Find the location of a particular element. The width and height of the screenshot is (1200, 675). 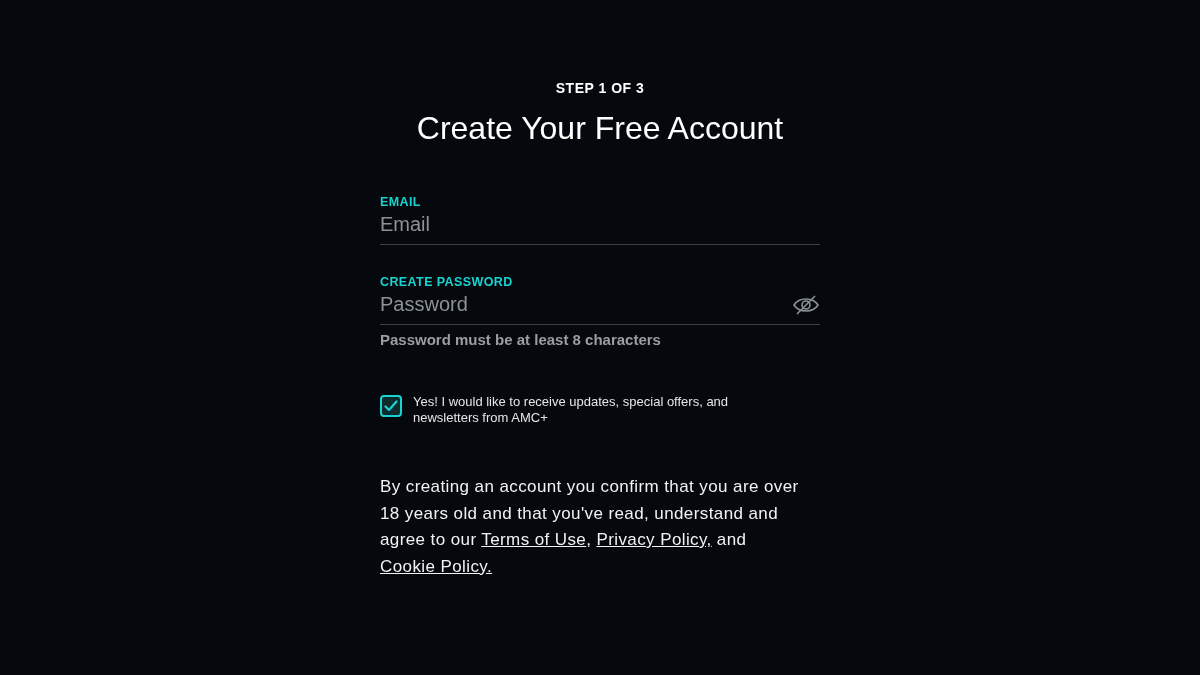

newsletter-label: Yes! I would like to receive updates, special offers, and newsletters from AMC+ is located at coordinates (571, 410).